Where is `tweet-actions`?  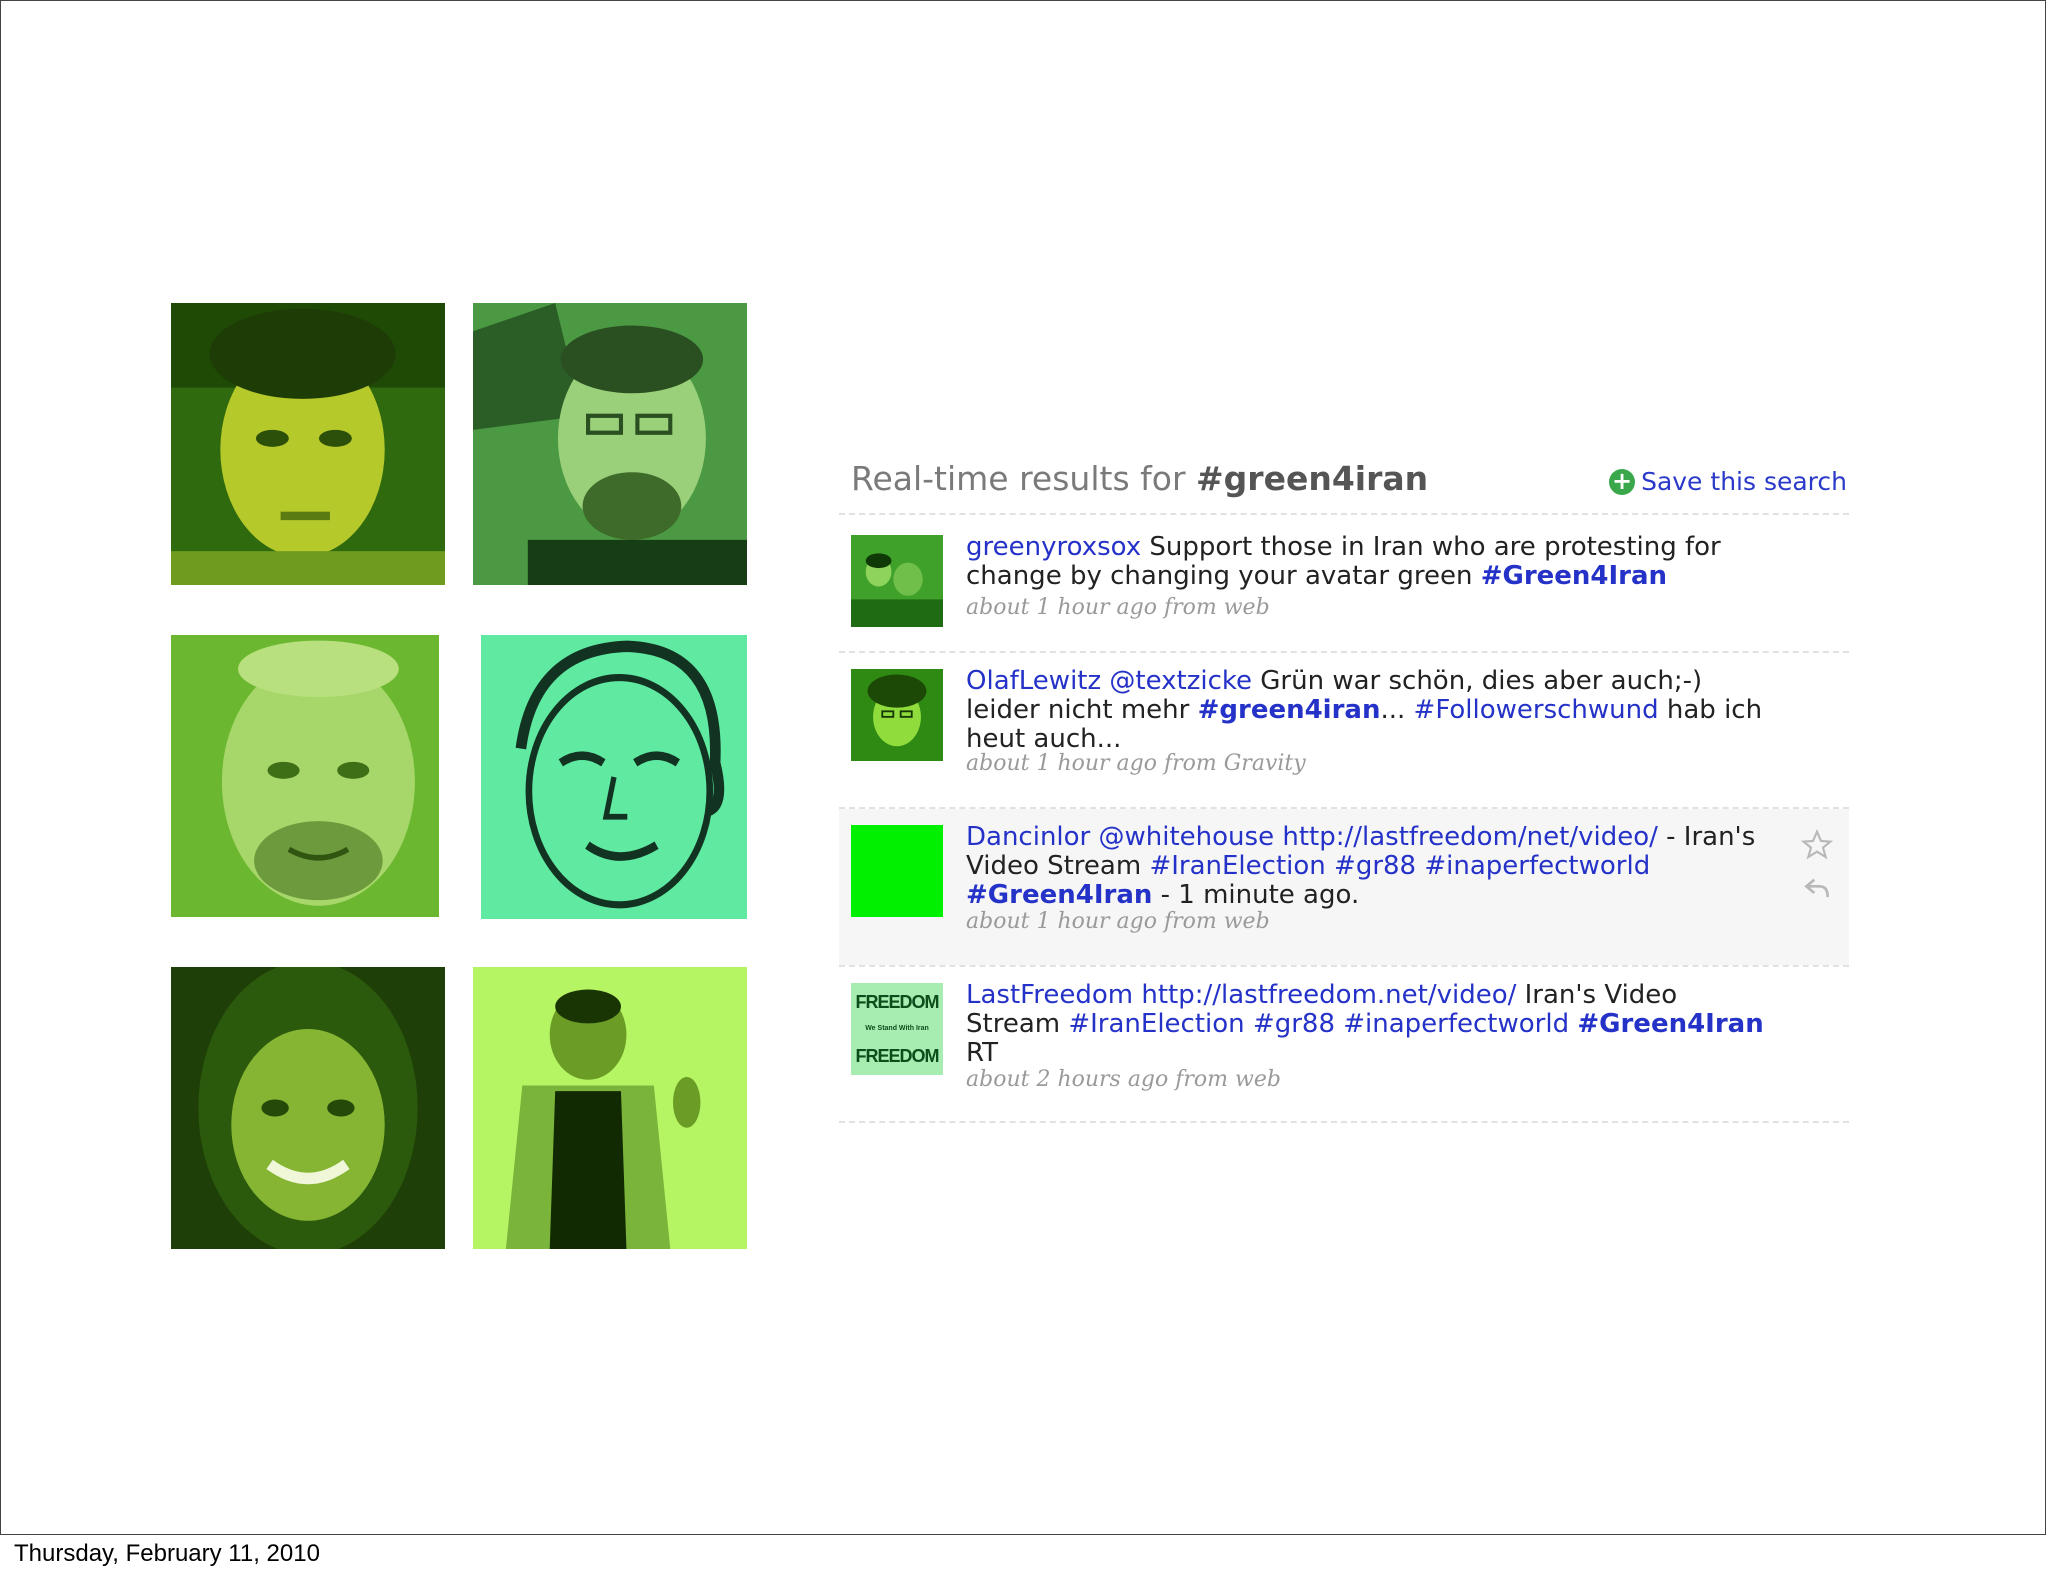 tweet-actions is located at coordinates (1819, 873).